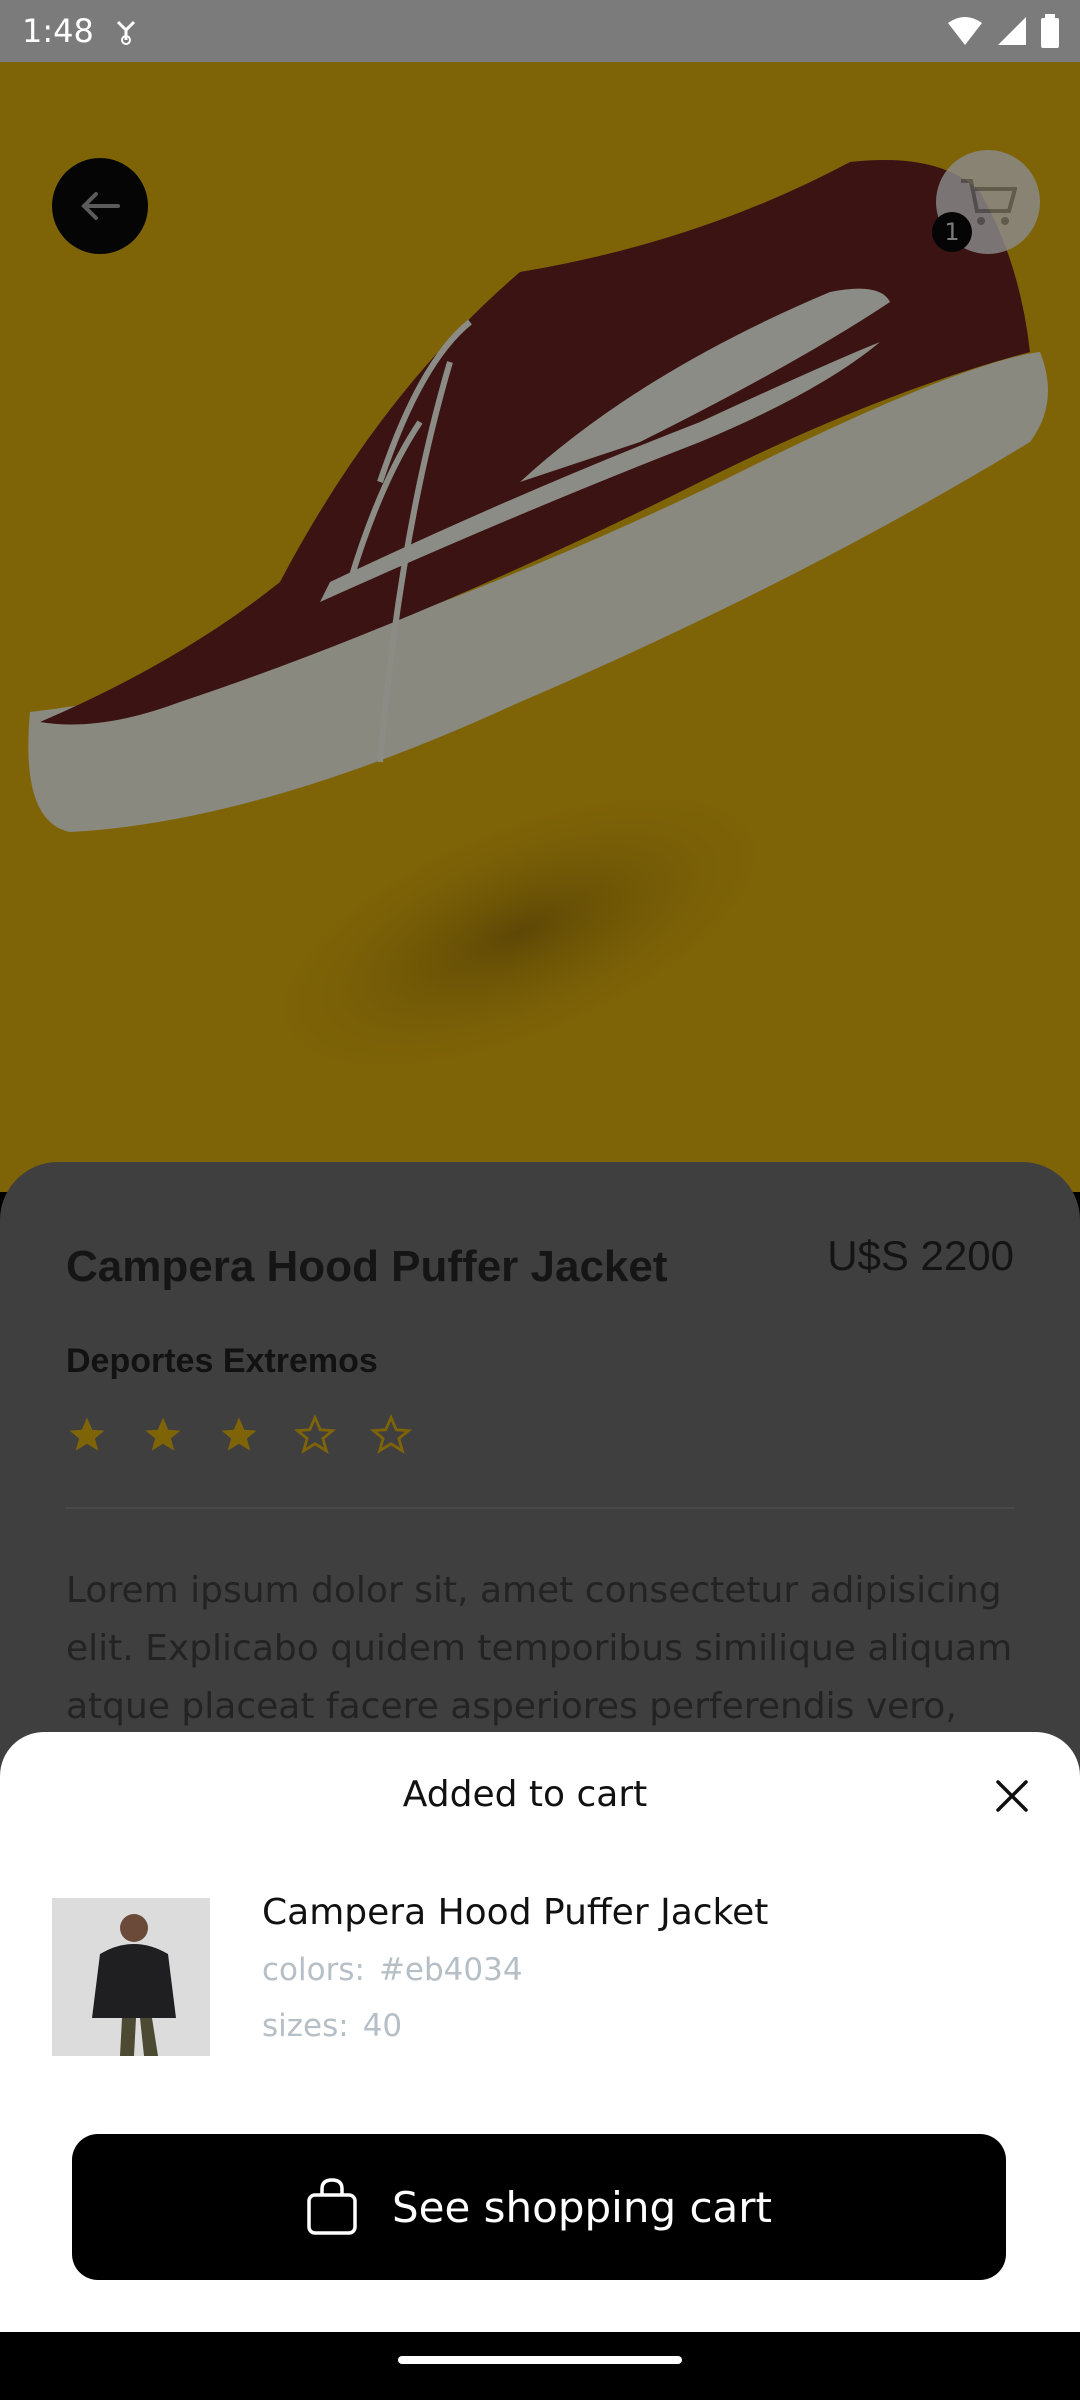  Describe the element at coordinates (920, 1255) in the screenshot. I see `product-price: U$S 2200` at that location.